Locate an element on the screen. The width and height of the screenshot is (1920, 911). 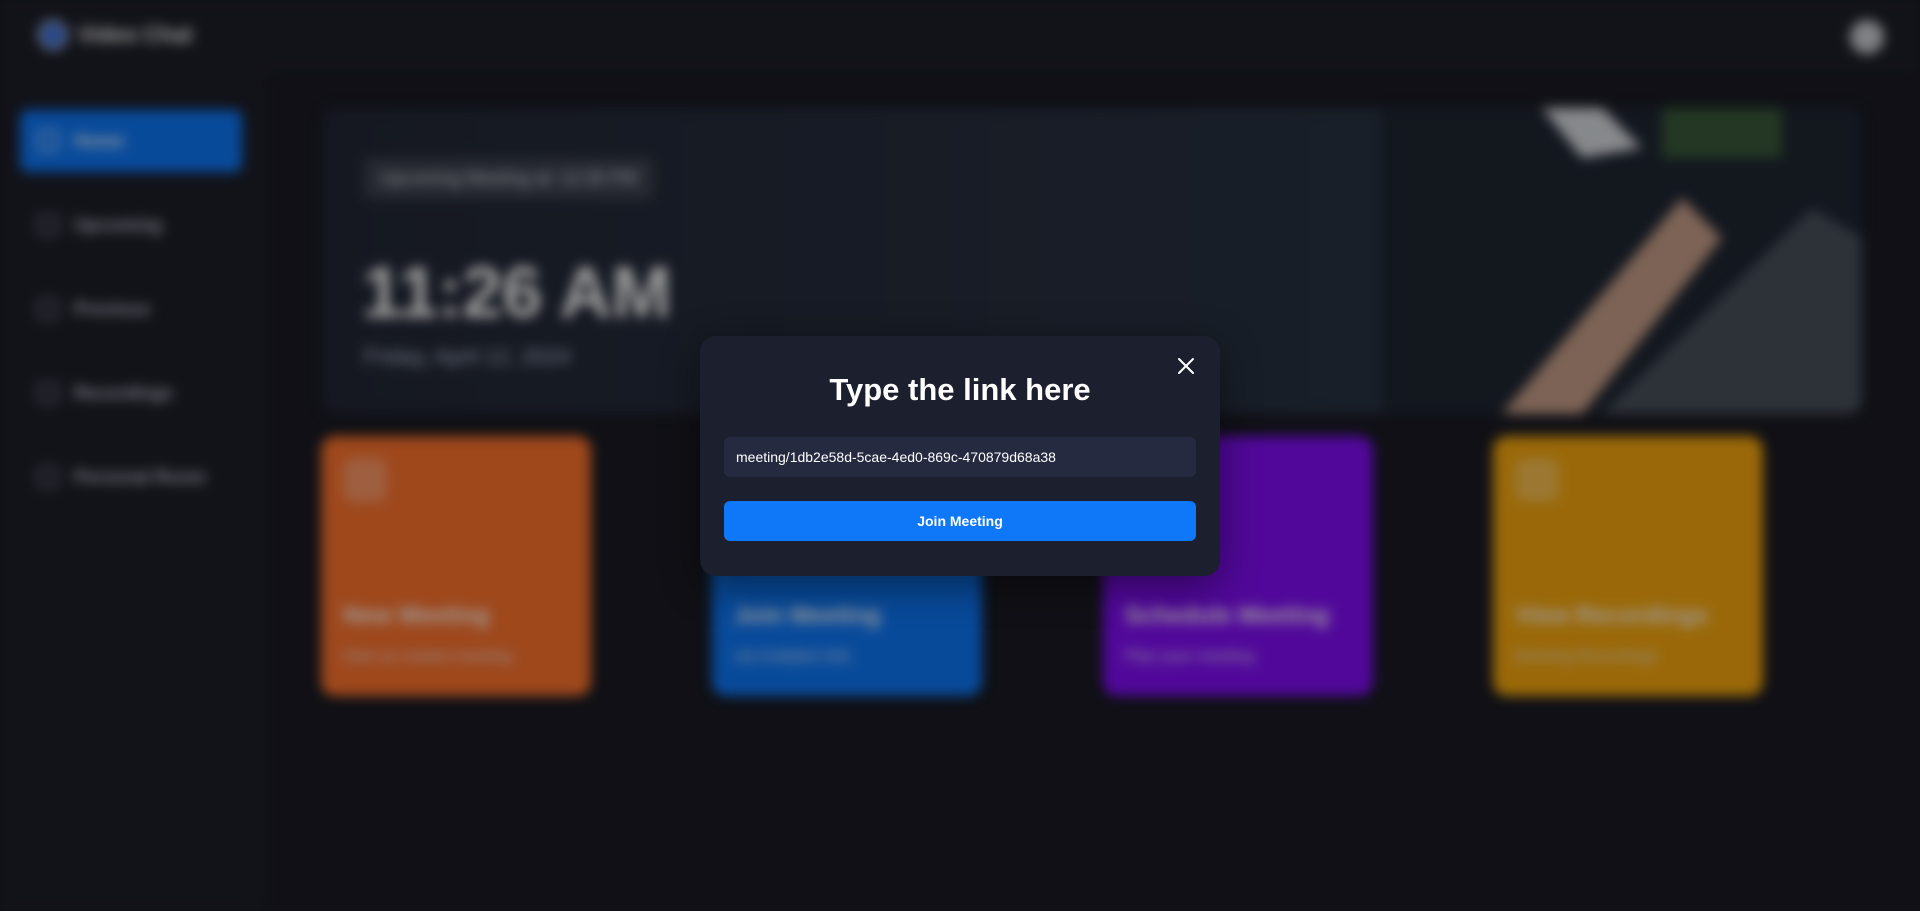
join-meeting-dialog: Type the link here Join Meeting is located at coordinates (960, 456).